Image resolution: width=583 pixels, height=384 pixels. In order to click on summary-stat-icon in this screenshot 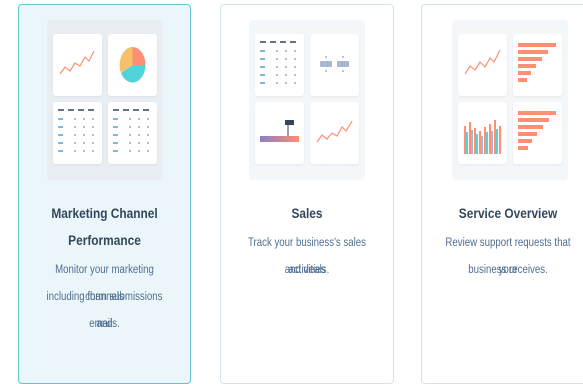, I will do `click(334, 64)`.